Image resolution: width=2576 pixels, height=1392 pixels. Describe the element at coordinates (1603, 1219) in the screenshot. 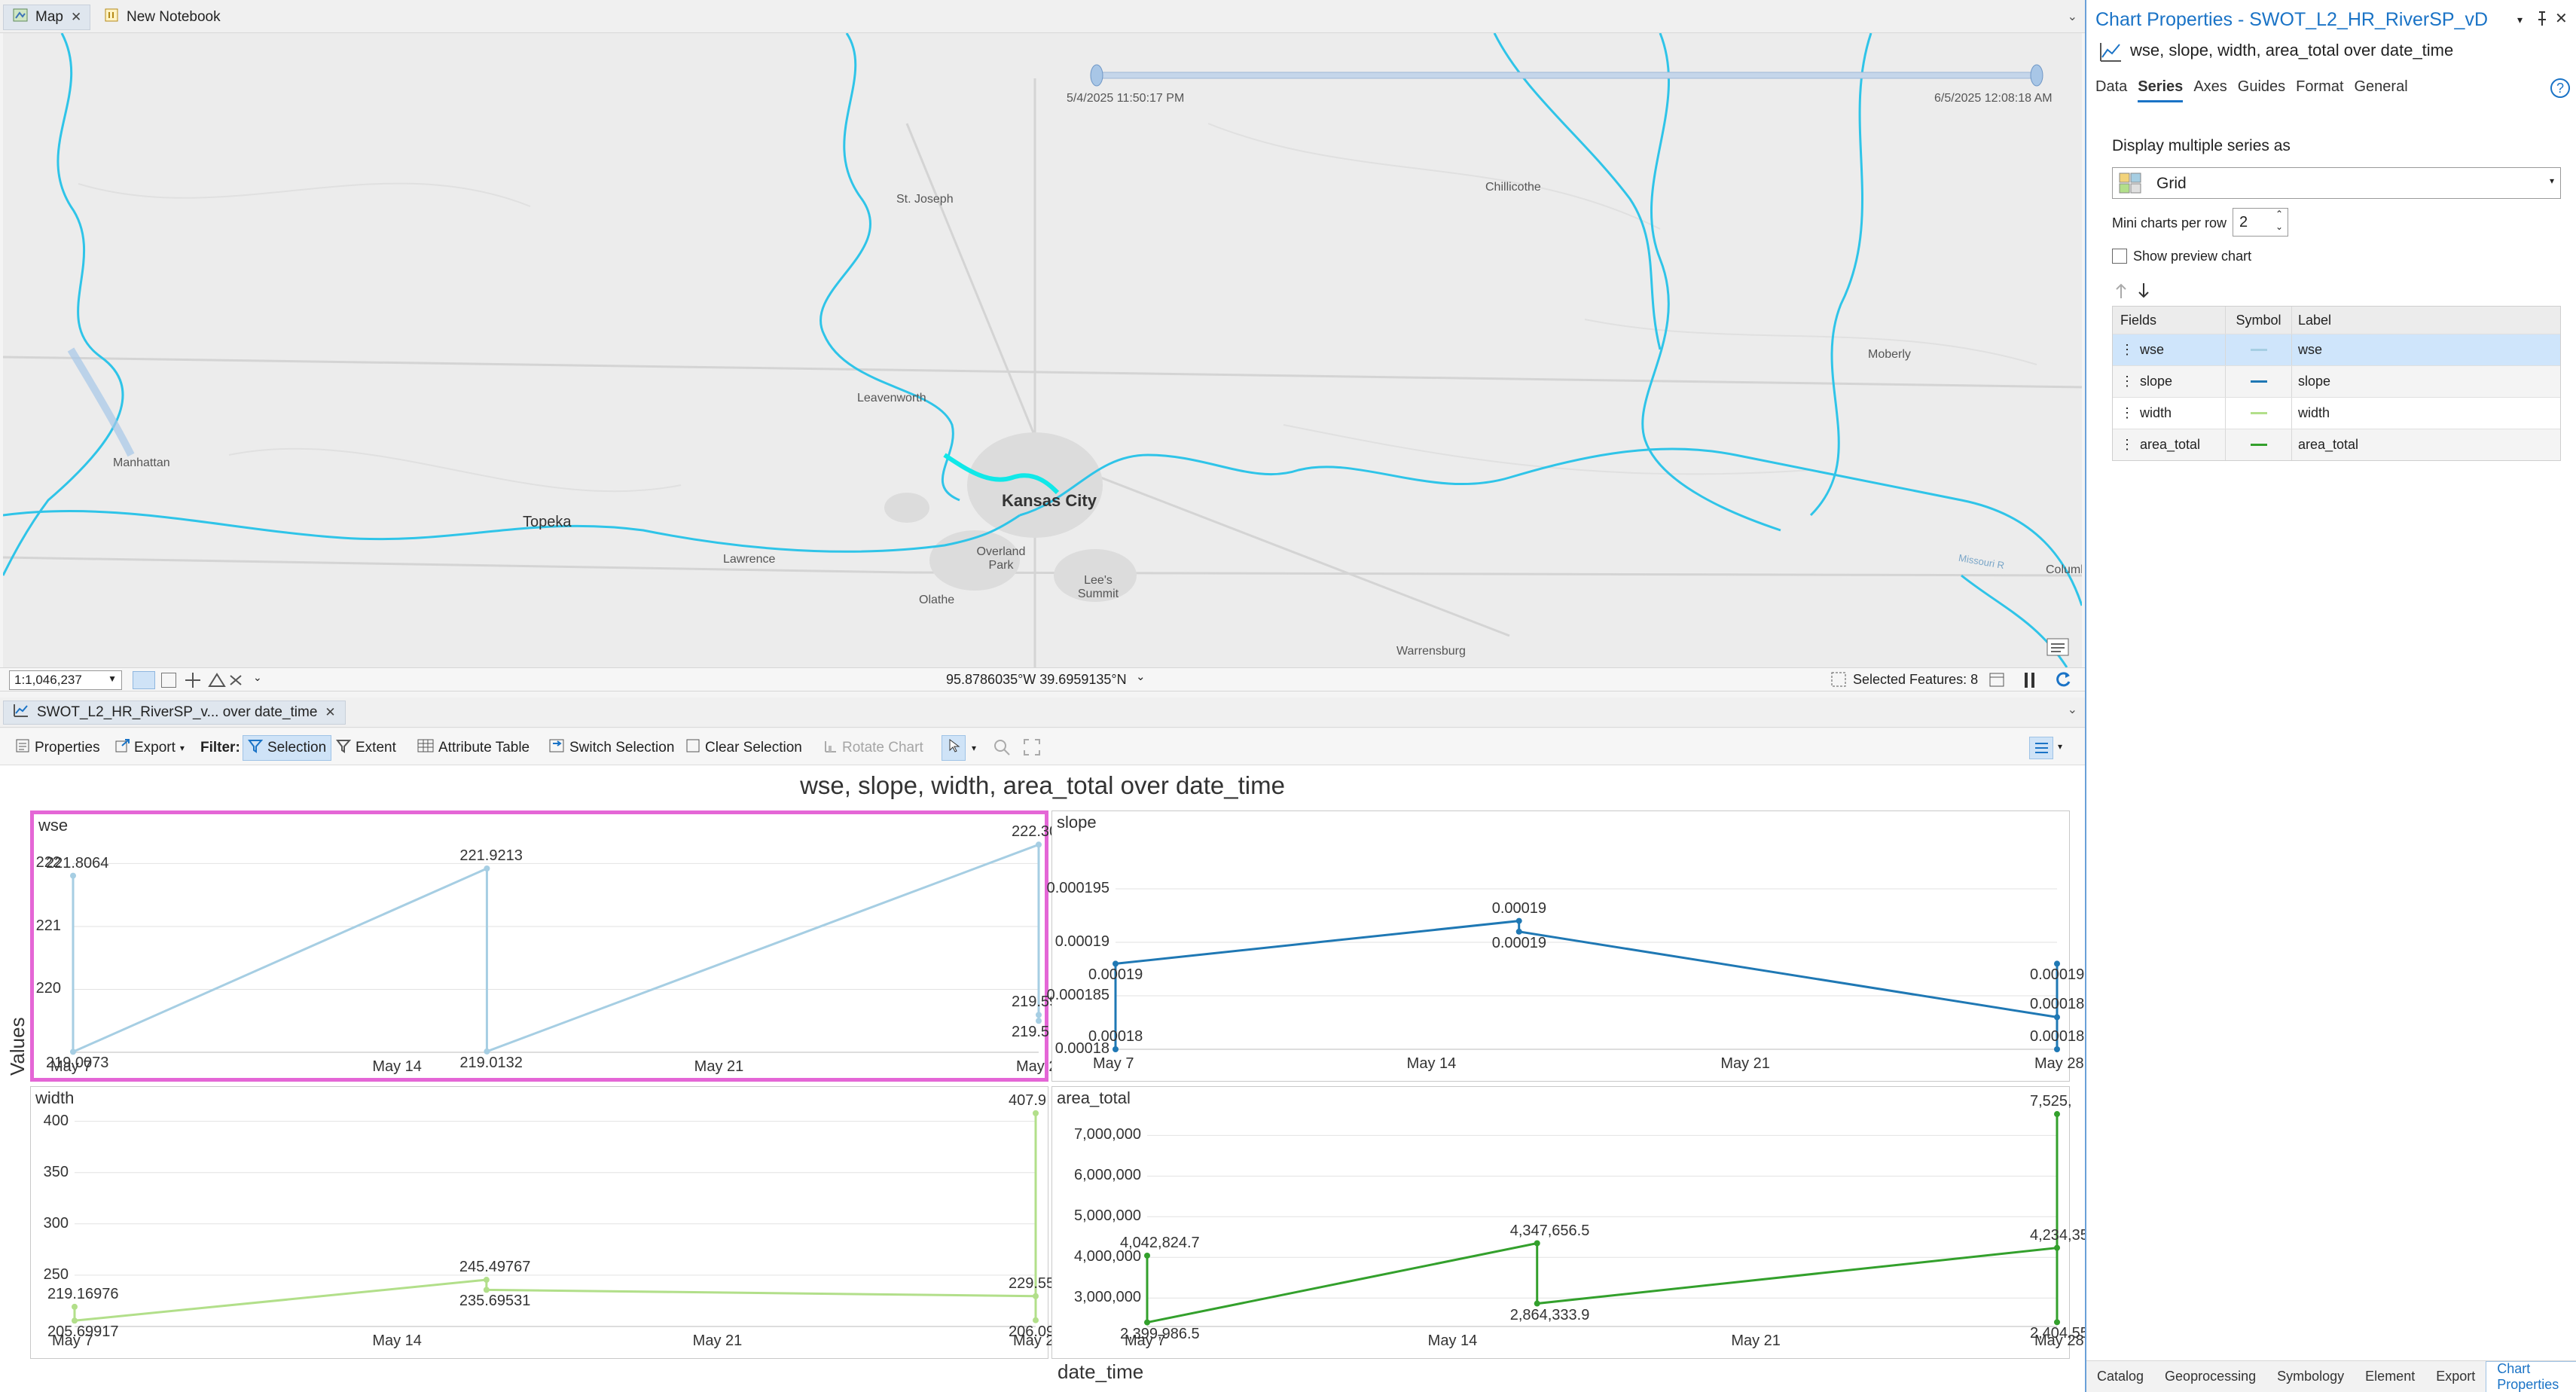

I see `series-line-area-total` at that location.